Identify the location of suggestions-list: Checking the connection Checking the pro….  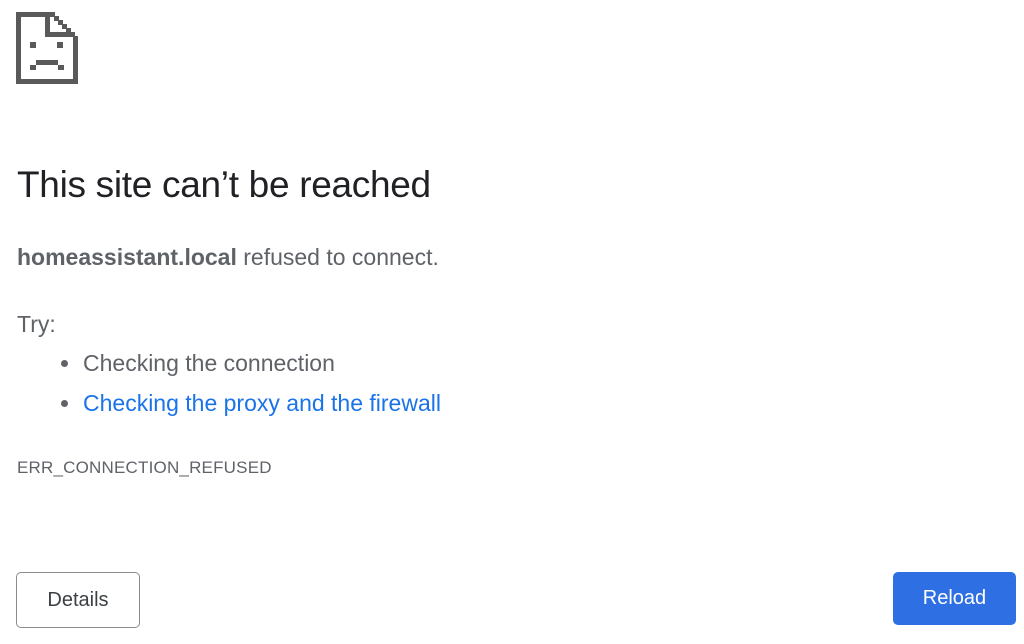
(250, 384).